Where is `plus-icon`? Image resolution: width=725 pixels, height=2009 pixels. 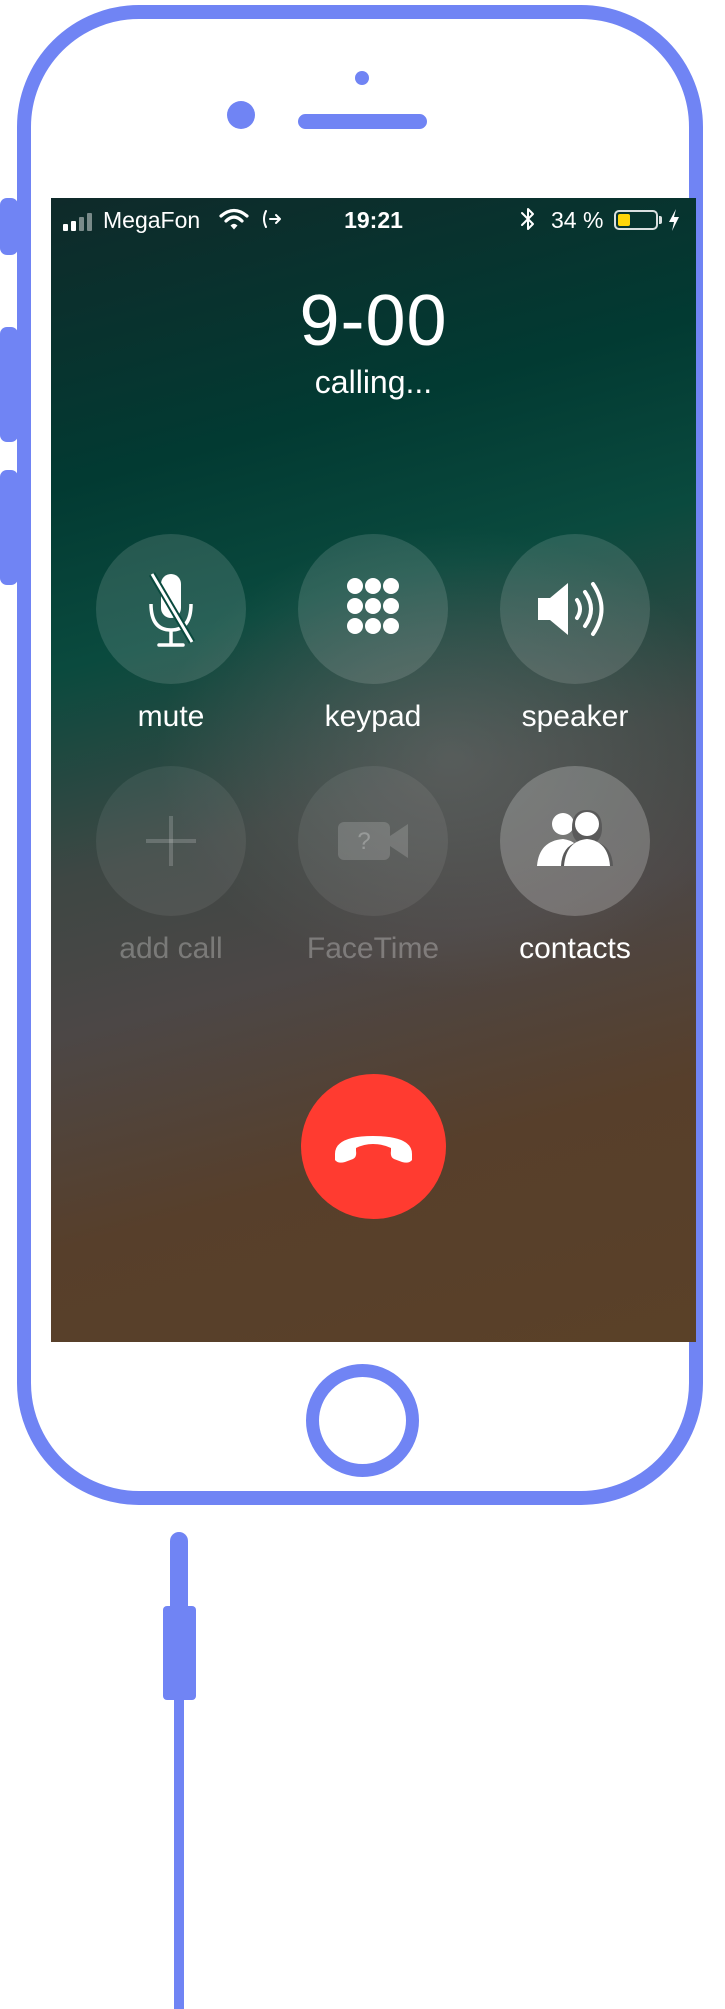
plus-icon is located at coordinates (171, 841).